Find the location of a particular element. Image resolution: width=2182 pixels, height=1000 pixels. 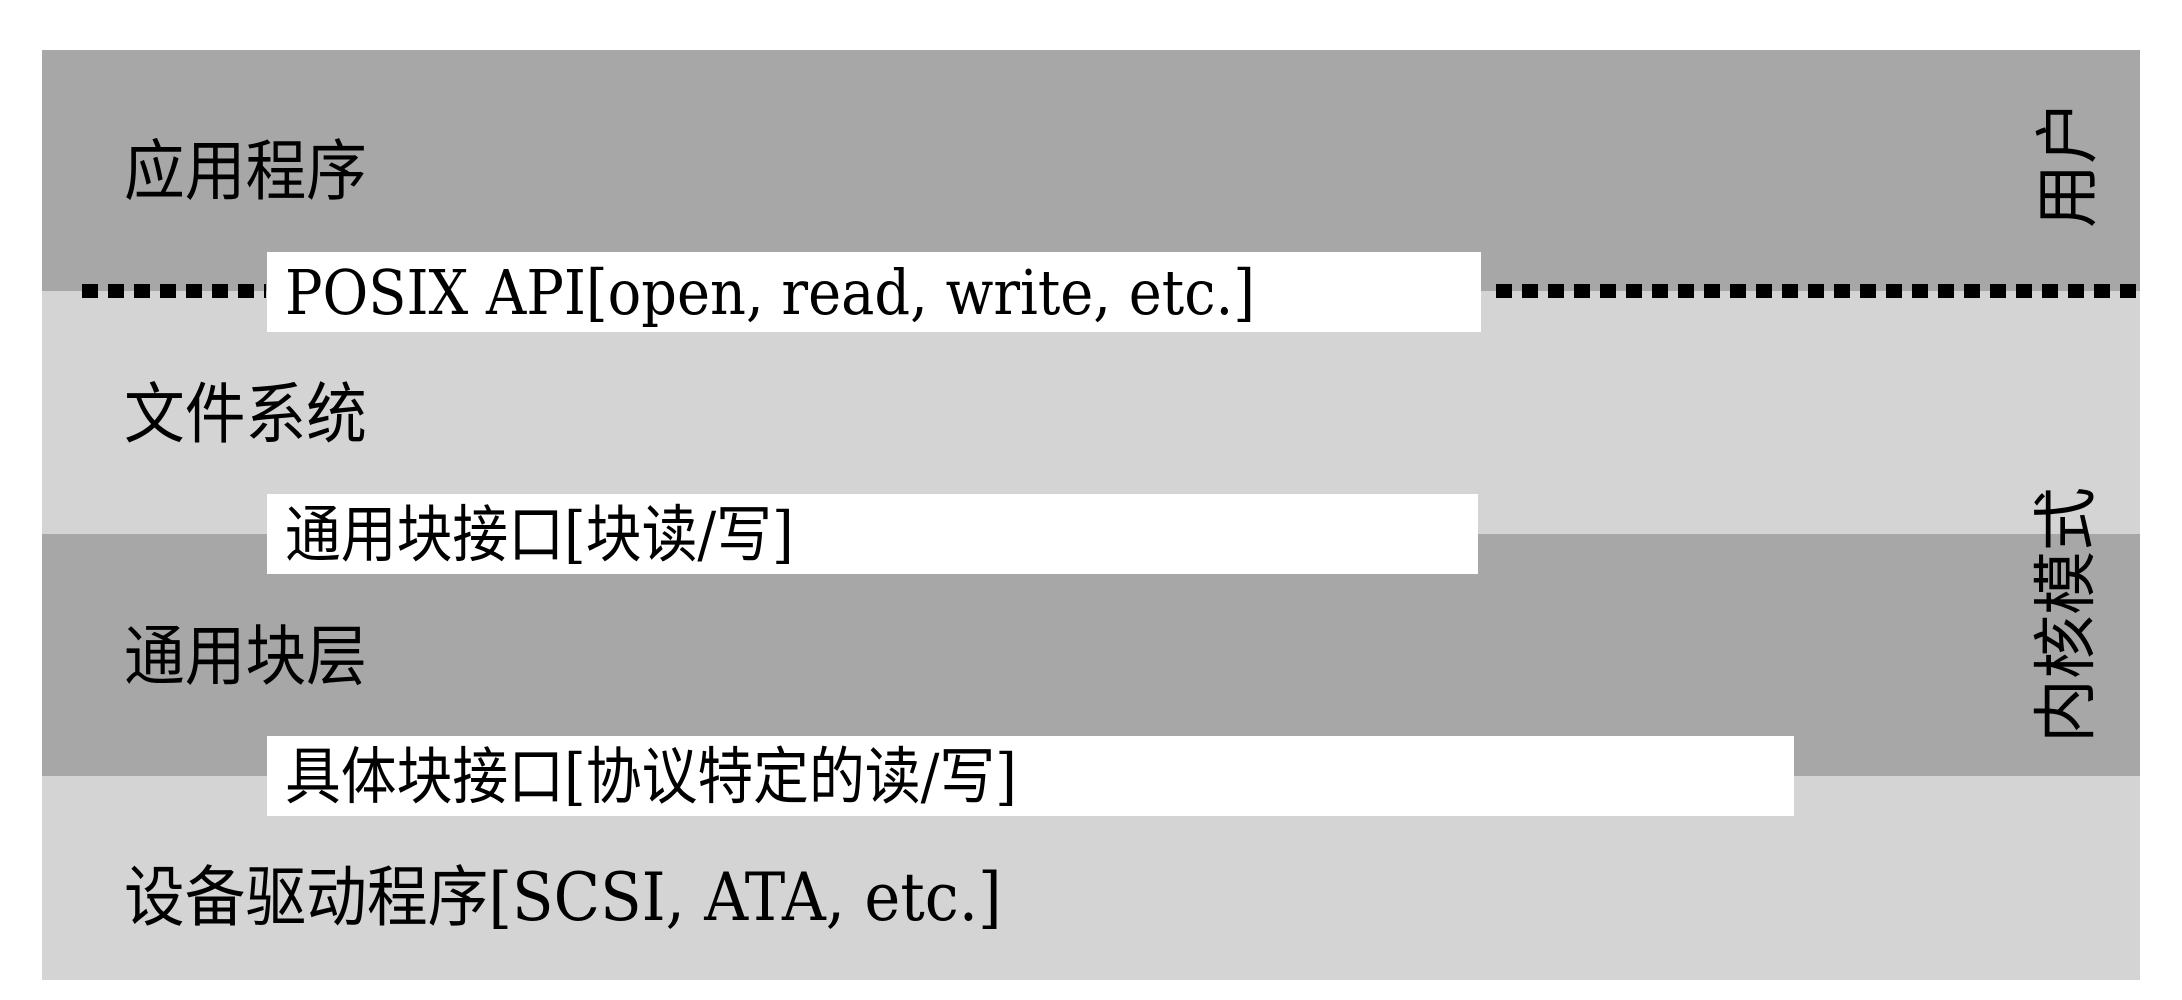

generic-block-interface-label: 通用块接口[块读/写] is located at coordinates (539, 534).